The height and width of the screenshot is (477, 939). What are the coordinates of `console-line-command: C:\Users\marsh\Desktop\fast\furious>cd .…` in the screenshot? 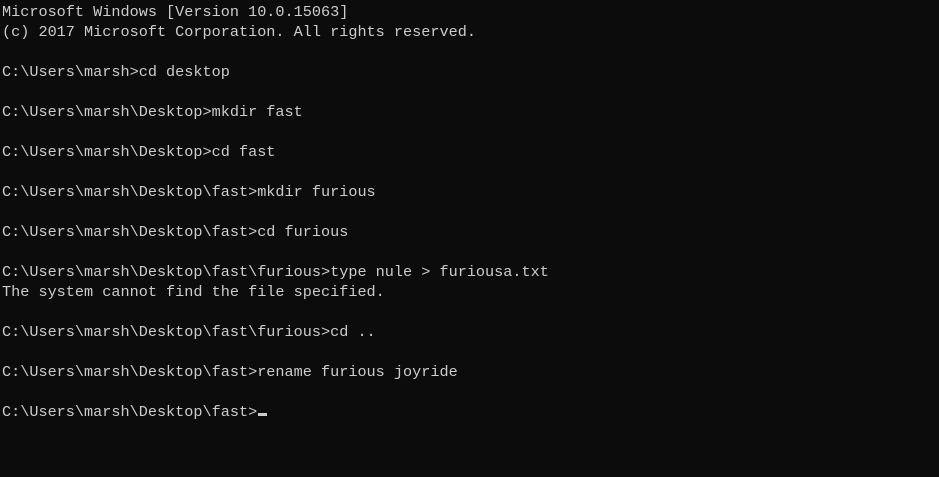 It's located at (189, 332).